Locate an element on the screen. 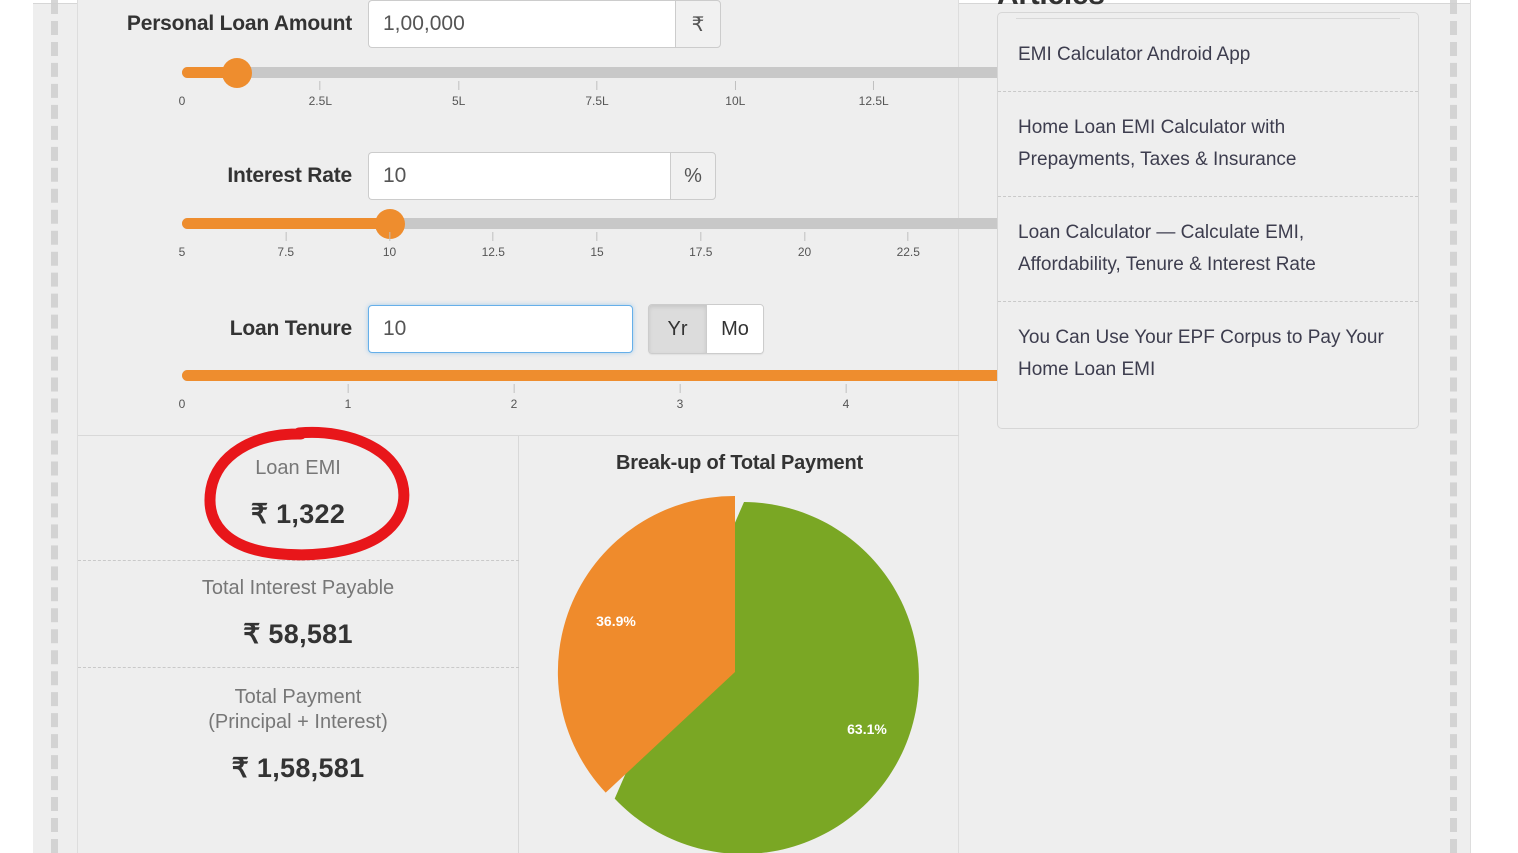 The width and height of the screenshot is (1518, 853). tick-label: 2 is located at coordinates (514, 404).